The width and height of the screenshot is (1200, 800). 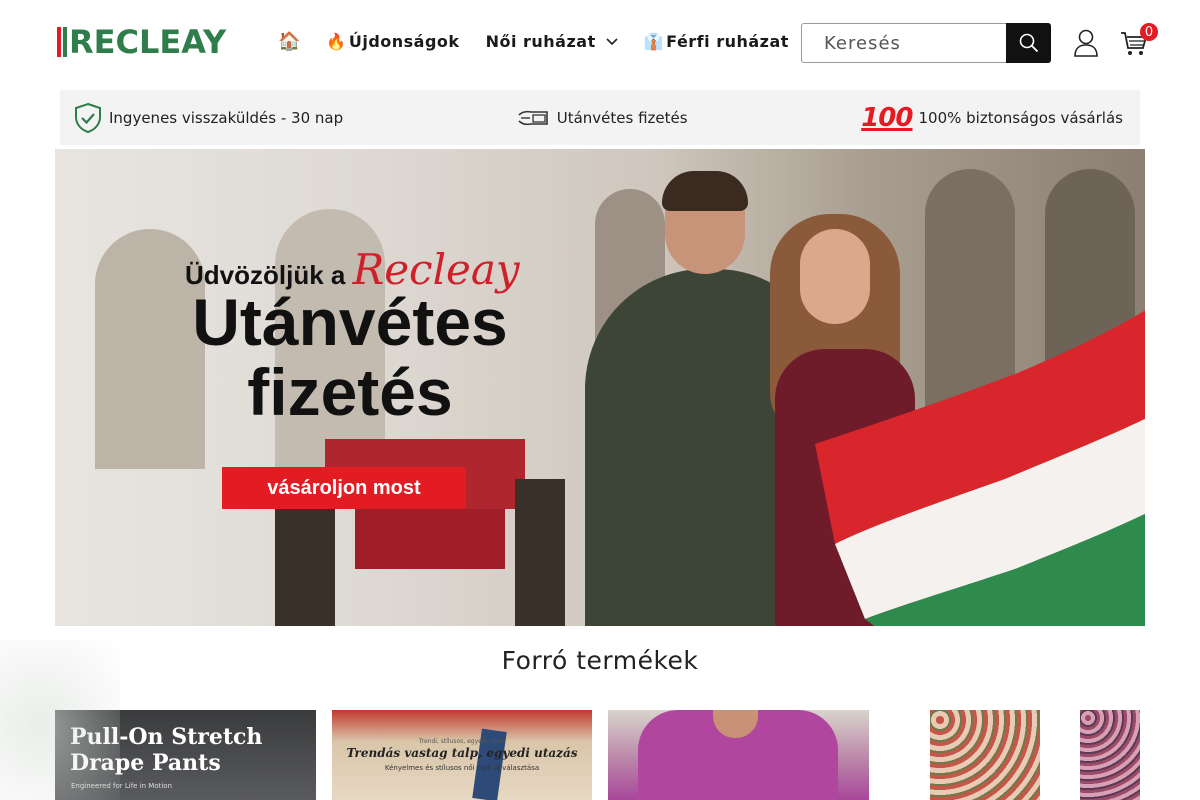 What do you see at coordinates (145, 763) in the screenshot?
I see `product-title-line2: Drape Pants` at bounding box center [145, 763].